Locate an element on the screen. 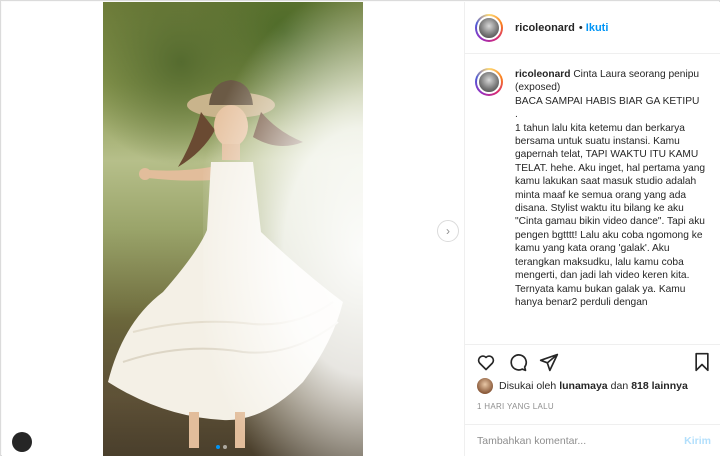 This screenshot has height=456, width=720. chevron-right-icon: › is located at coordinates (448, 231).